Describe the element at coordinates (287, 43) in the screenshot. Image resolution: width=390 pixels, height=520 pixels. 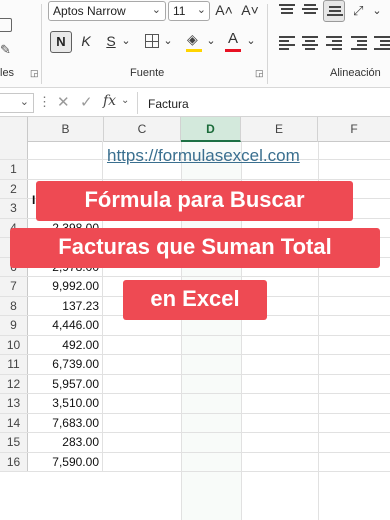
I see `align-left-icon` at that location.